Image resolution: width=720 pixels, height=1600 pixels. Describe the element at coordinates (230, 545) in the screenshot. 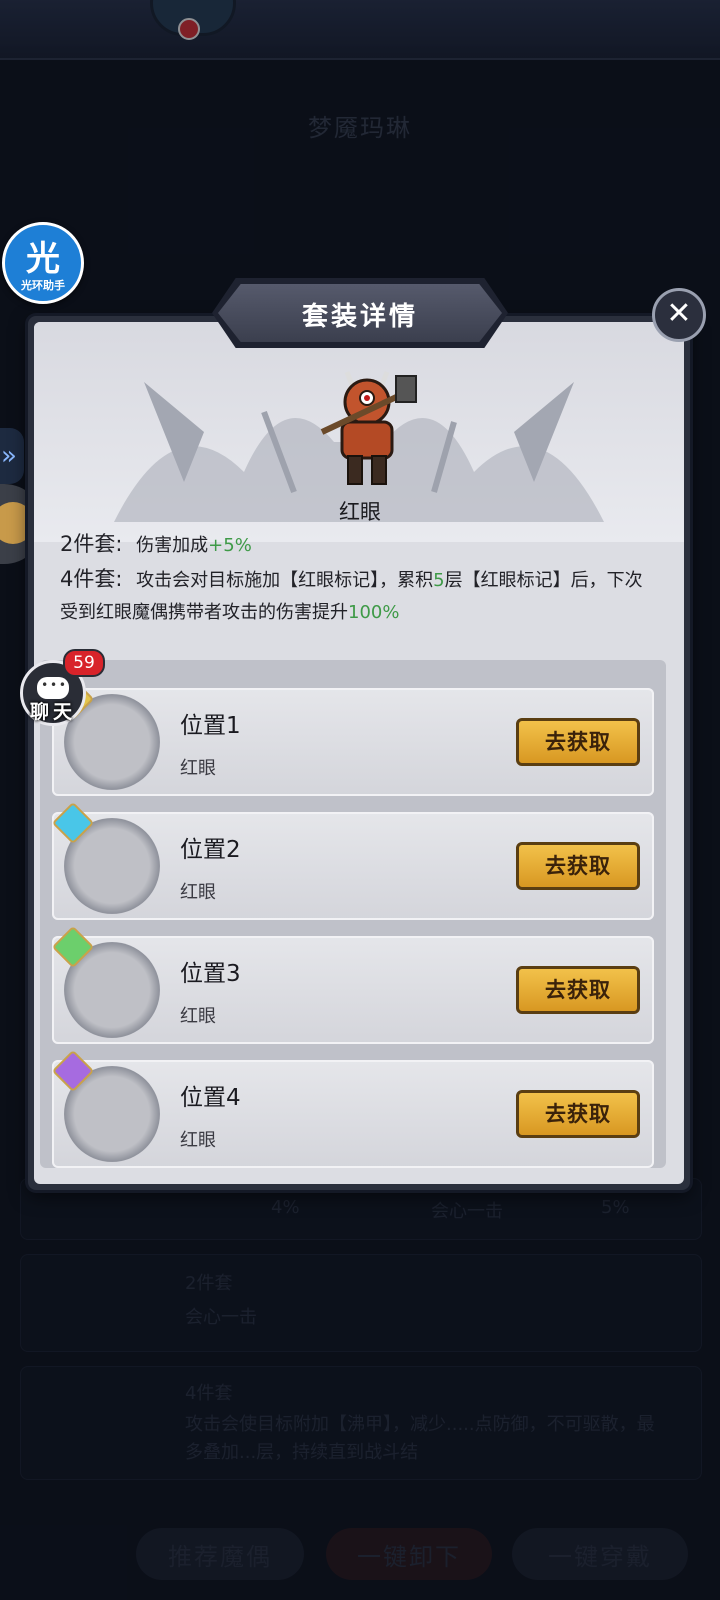

I see `bonus-2-value: +5%` at that location.